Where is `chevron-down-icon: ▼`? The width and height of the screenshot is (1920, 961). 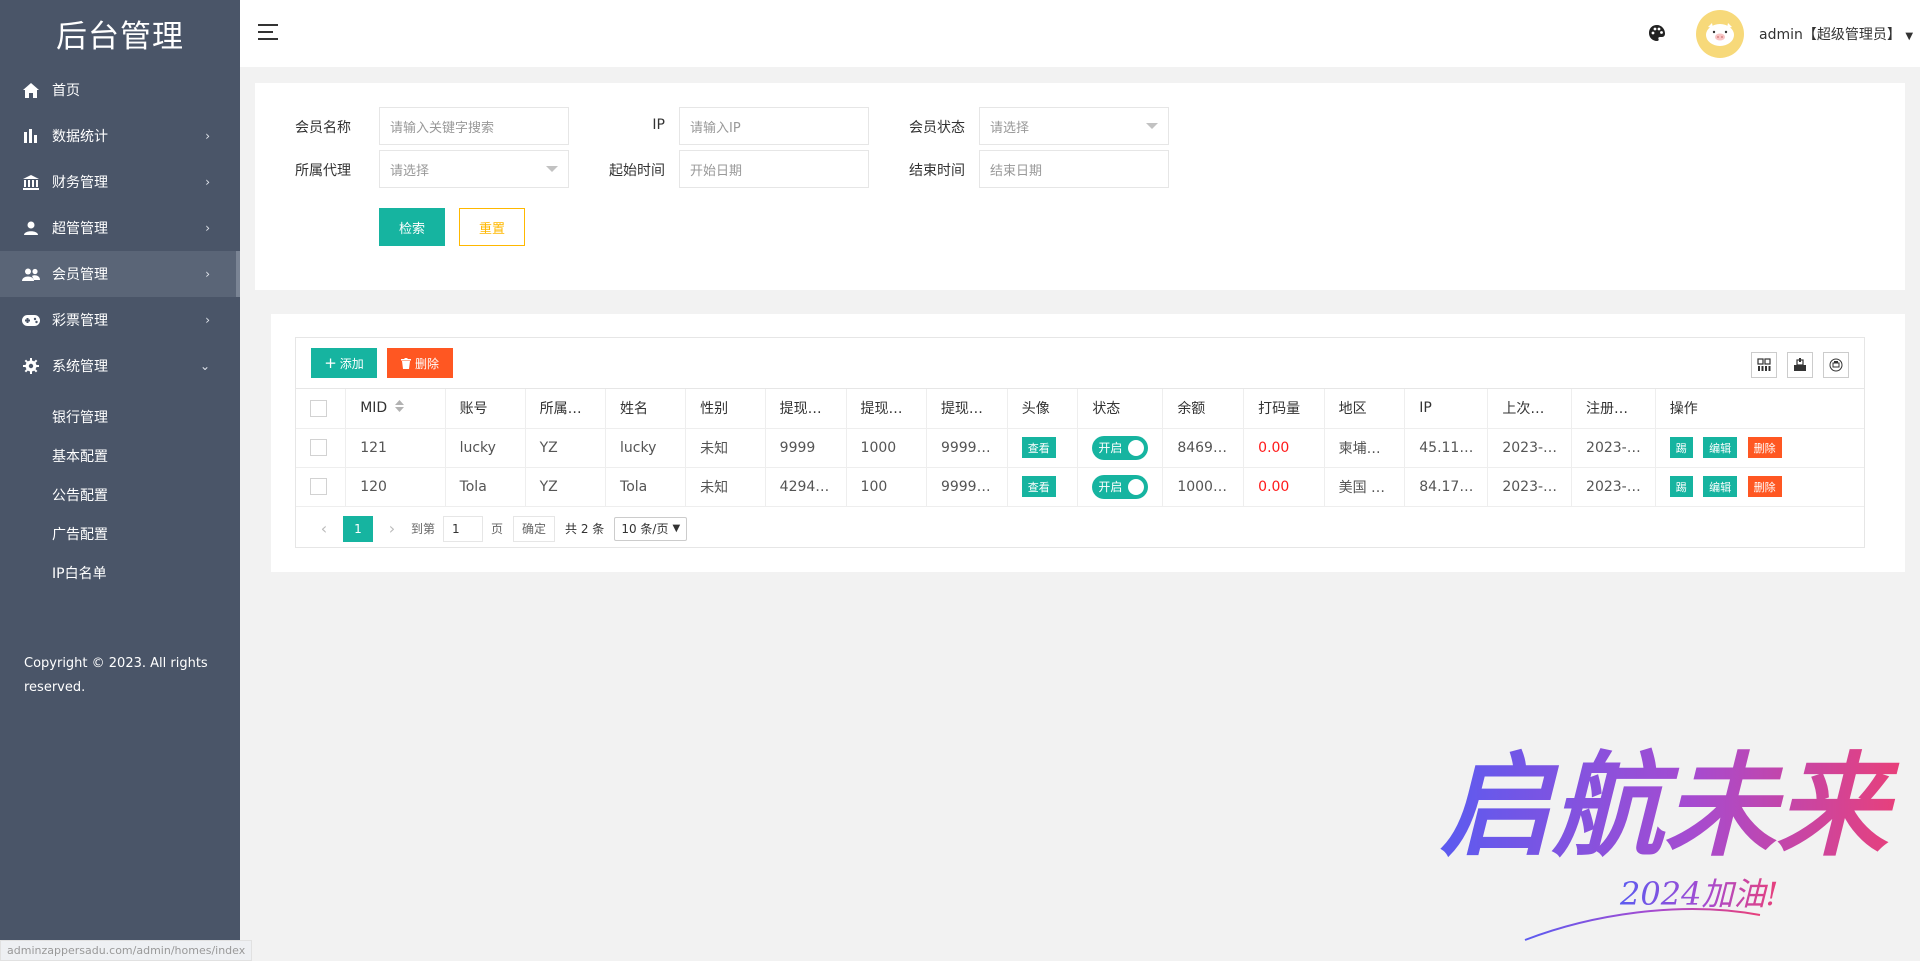
chevron-down-icon: ▼ is located at coordinates (676, 528).